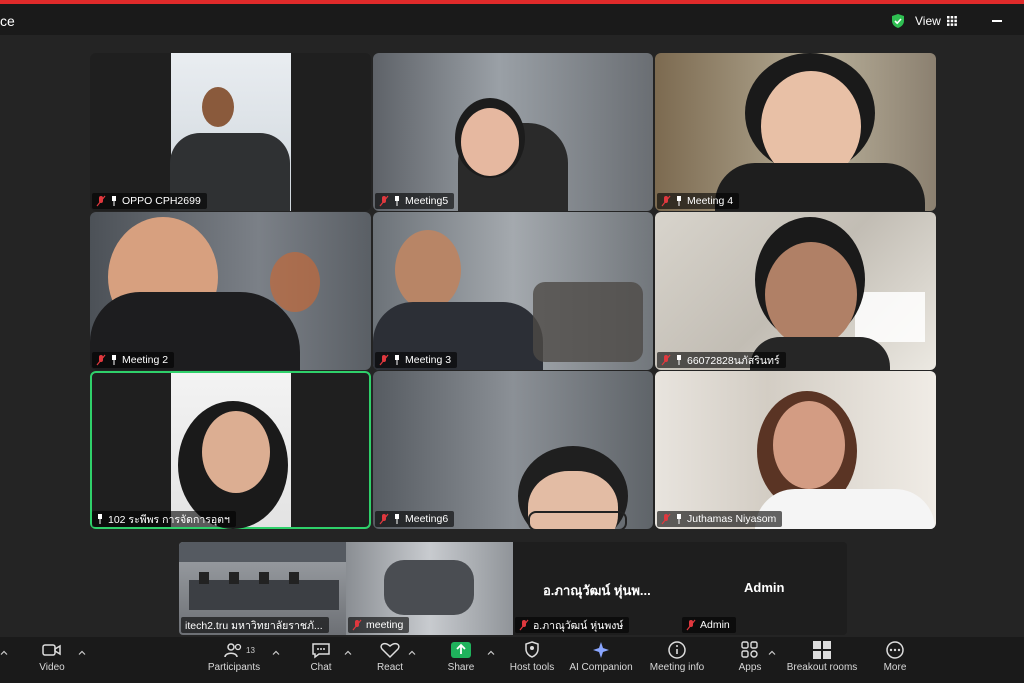 The width and height of the screenshot is (1024, 683). What do you see at coordinates (601, 657) in the screenshot?
I see `ai-companion-button: AI Companion` at bounding box center [601, 657].